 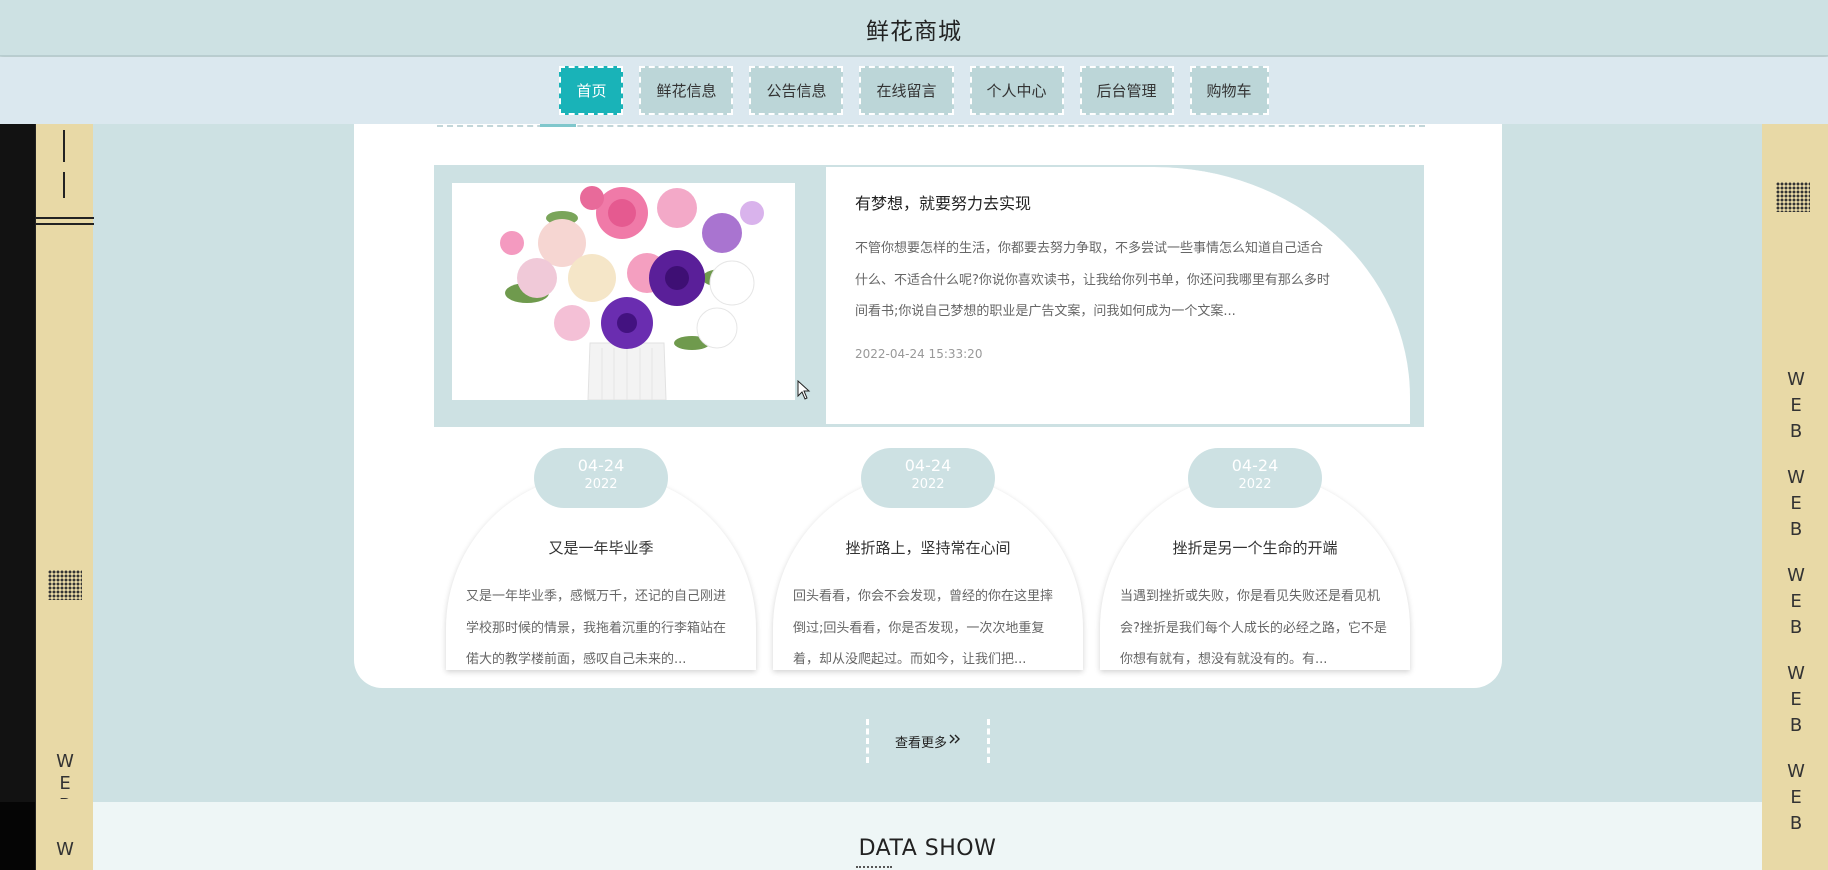 I want to click on view-more-button: 查看更多, so click(x=928, y=741).